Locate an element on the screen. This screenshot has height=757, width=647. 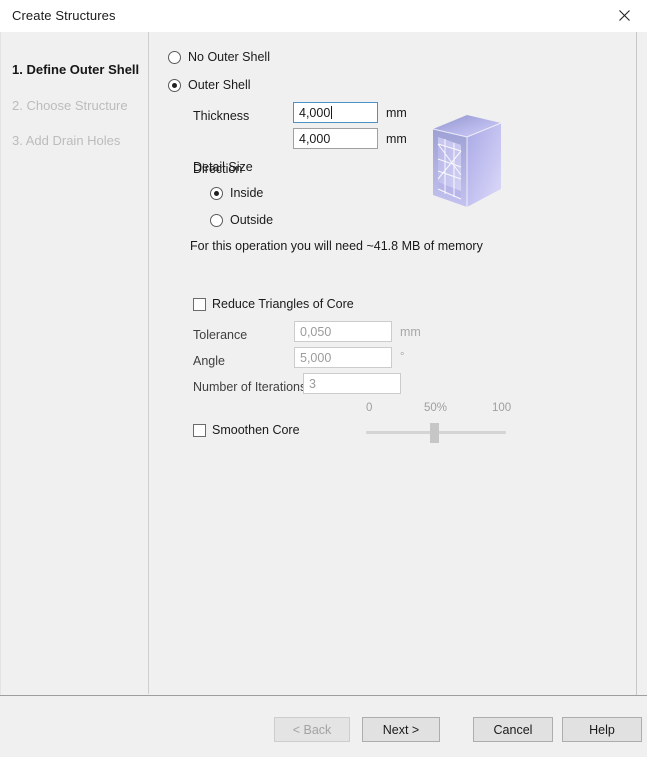
sidebar-step-define-outer-shell: 1. Define Outer Shell is located at coordinates (75, 69).